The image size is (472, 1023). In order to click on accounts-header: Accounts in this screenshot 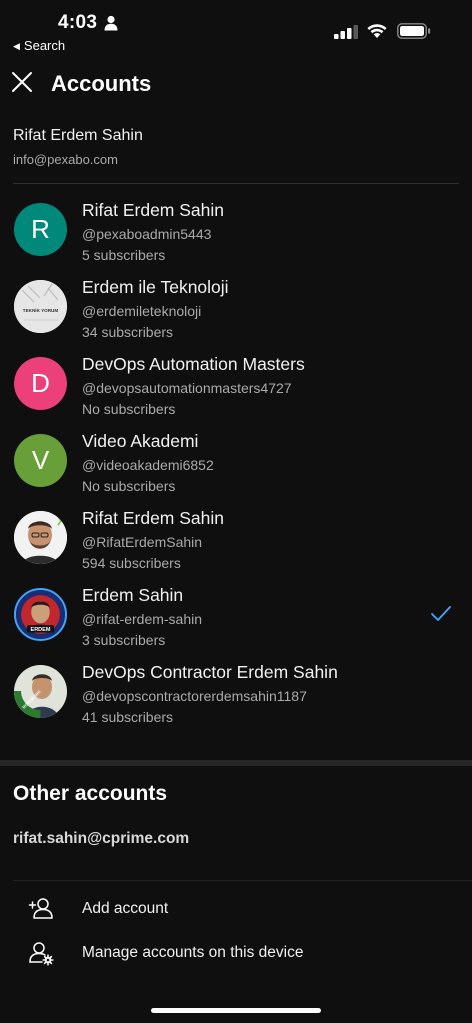, I will do `click(236, 84)`.